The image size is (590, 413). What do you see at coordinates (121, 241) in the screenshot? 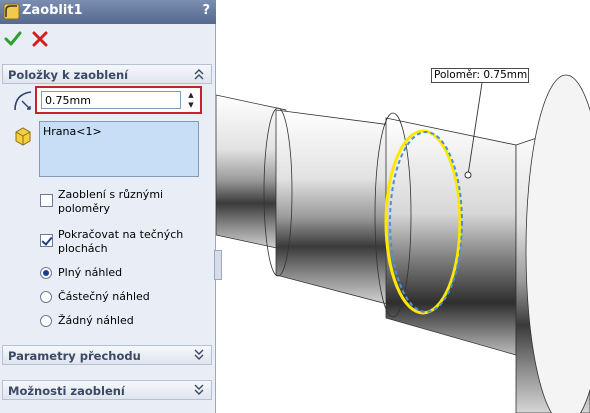
I see `tangent-propagation-label: Pokračovat na tečných plochách` at bounding box center [121, 241].